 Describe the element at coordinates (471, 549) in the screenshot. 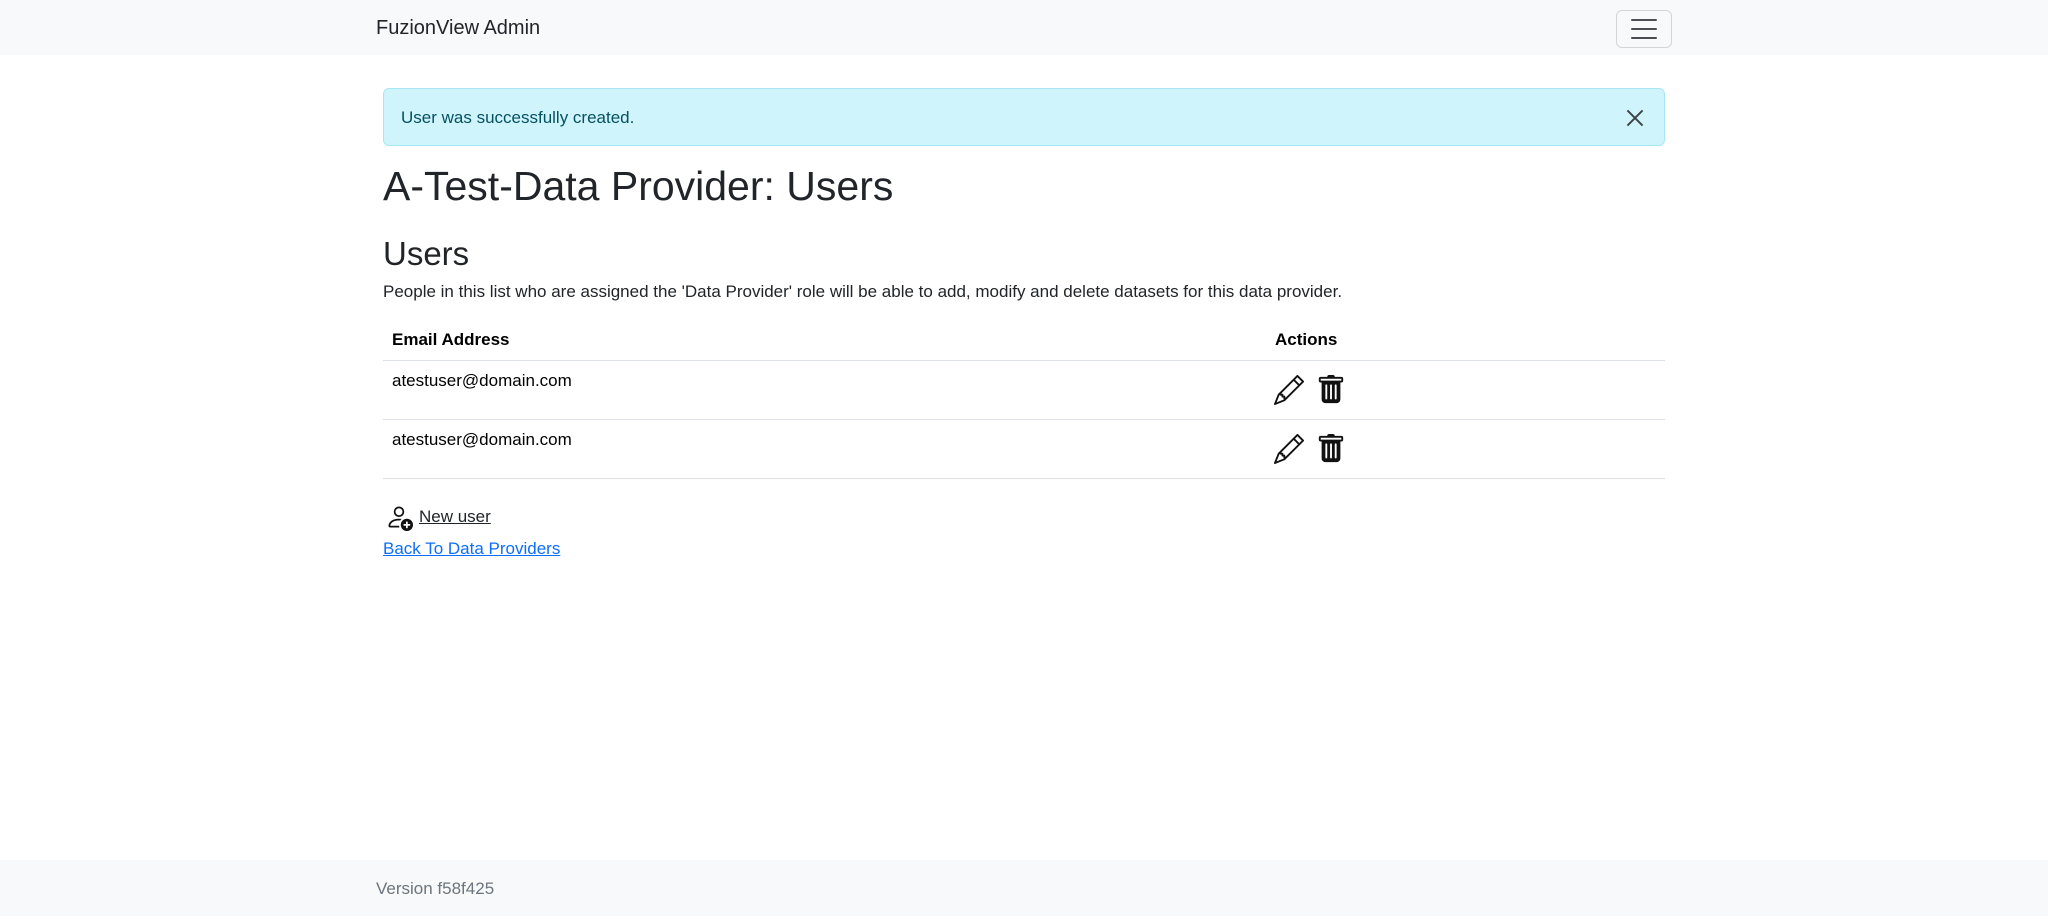

I see `back-to-data-providers-link: Back To Data Providers` at that location.